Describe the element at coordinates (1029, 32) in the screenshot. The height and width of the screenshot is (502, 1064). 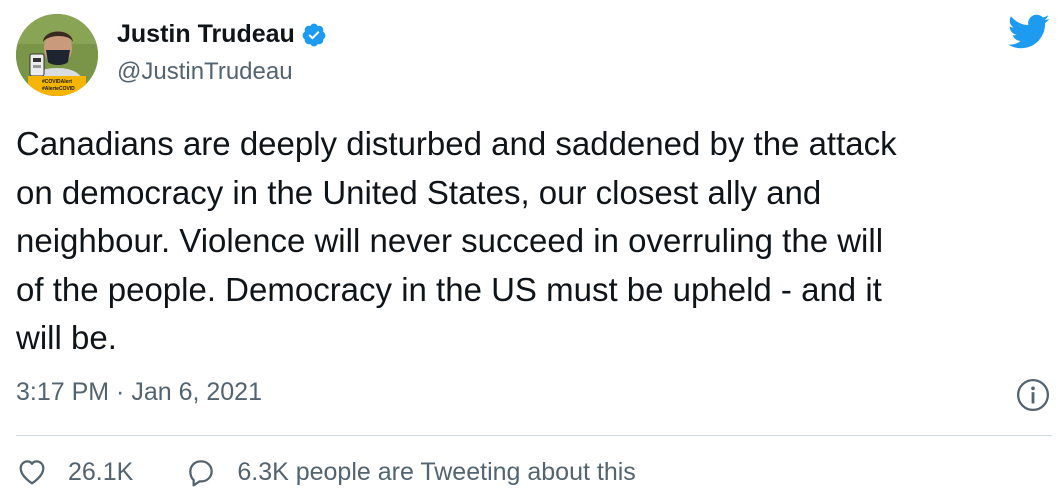
I see `twitter-bird-icon` at that location.